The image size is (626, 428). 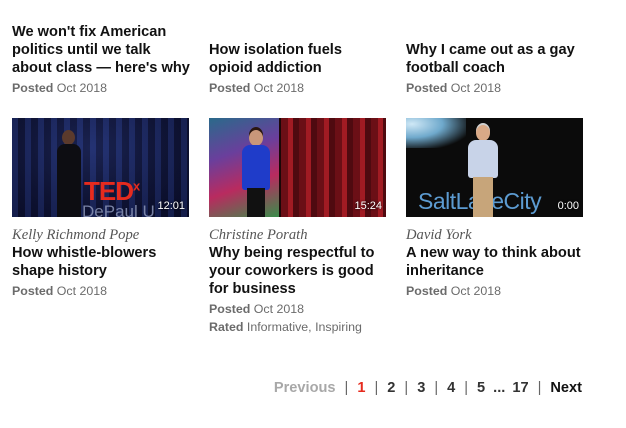 What do you see at coordinates (566, 388) in the screenshot?
I see `next-page-link: Next` at bounding box center [566, 388].